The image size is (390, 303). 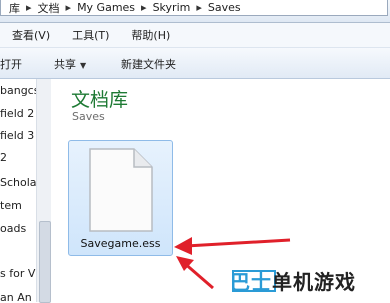 What do you see at coordinates (14, 7) in the screenshot?
I see `breadcrumb-item-library: 库` at bounding box center [14, 7].